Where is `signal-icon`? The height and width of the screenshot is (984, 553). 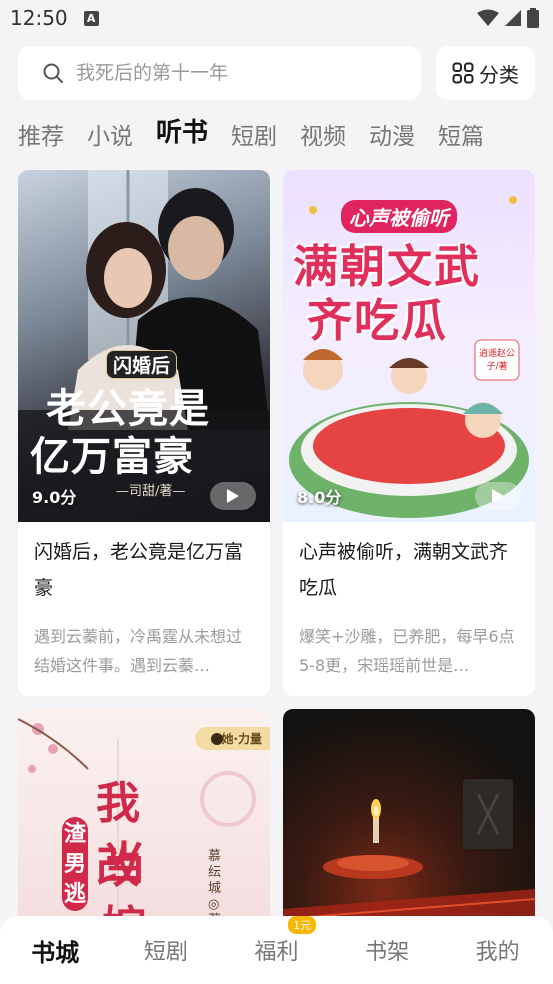 signal-icon is located at coordinates (513, 18).